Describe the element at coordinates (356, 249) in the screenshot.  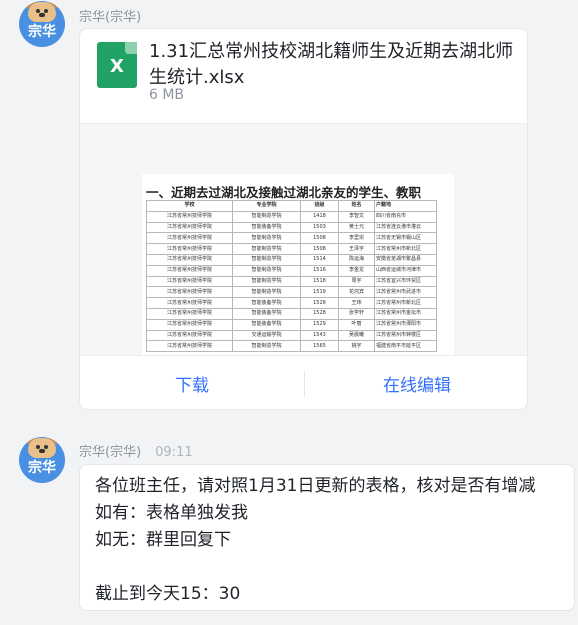
I see `table-cell: 王泽宇` at that location.